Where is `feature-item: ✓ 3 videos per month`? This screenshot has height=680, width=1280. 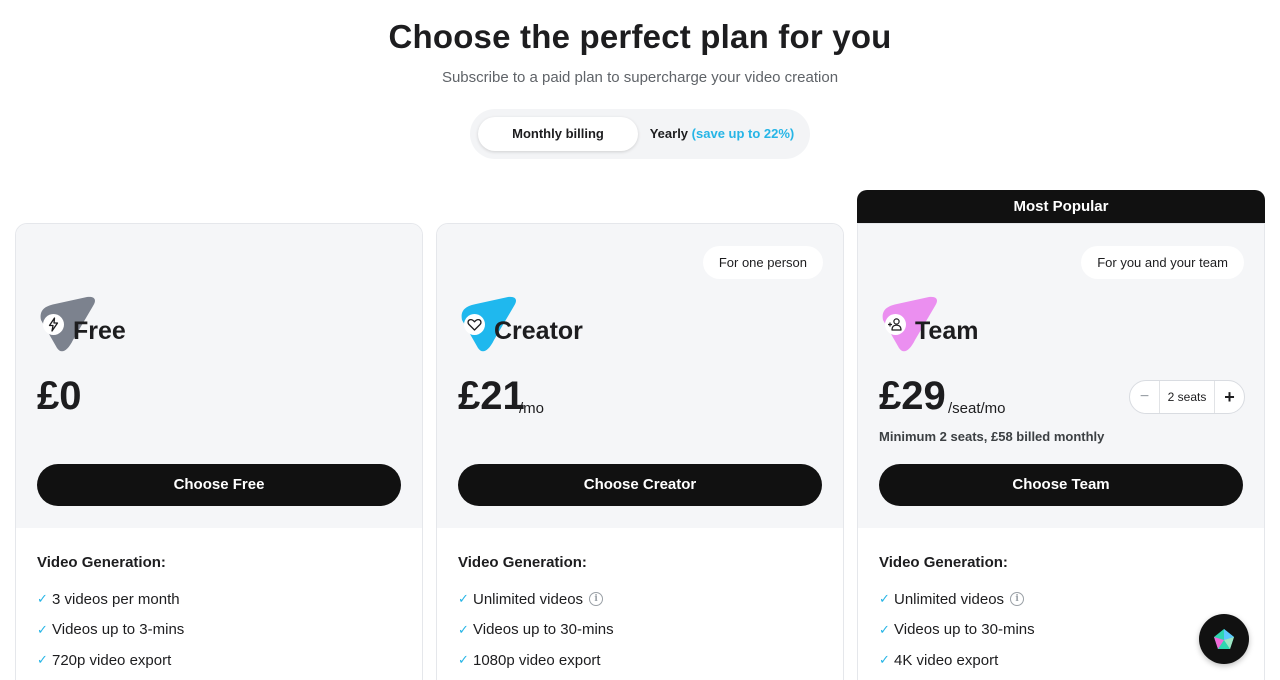 feature-item: ✓ 3 videos per month is located at coordinates (108, 599).